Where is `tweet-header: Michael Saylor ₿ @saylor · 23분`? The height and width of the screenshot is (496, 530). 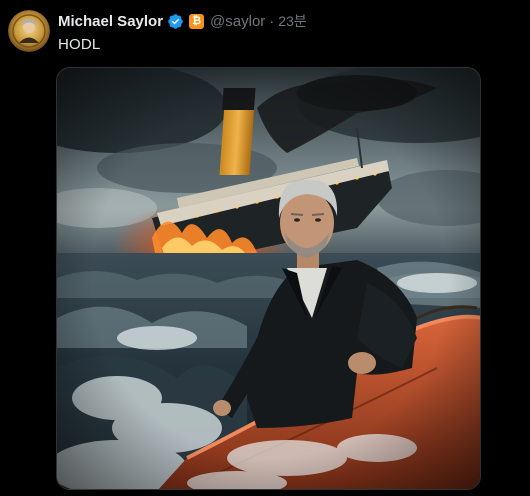
tweet-header: Michael Saylor ₿ @saylor · 23분 is located at coordinates (182, 21).